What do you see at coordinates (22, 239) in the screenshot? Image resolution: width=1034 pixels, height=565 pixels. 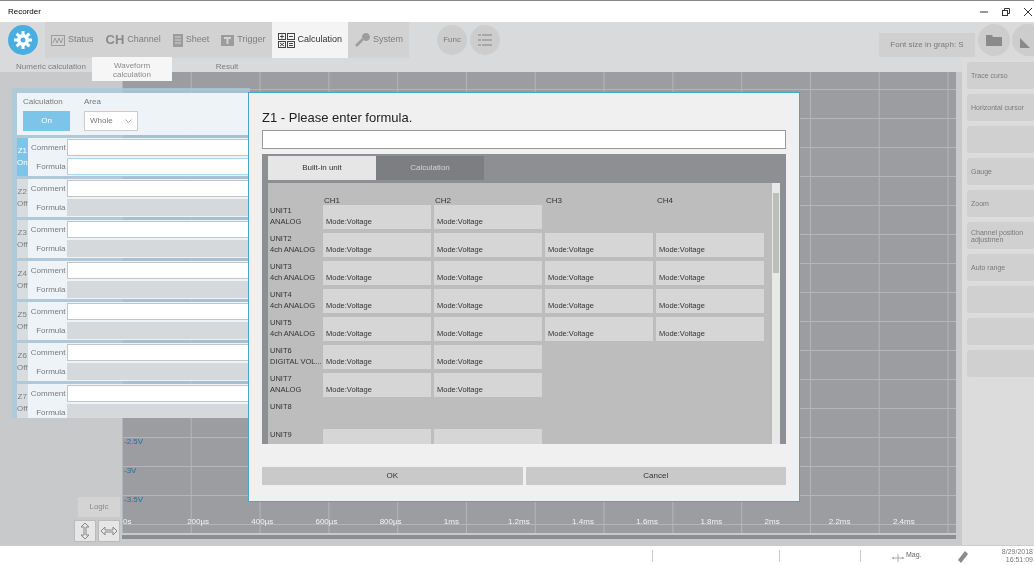 I see `channel-toggle: Z3 Off` at bounding box center [22, 239].